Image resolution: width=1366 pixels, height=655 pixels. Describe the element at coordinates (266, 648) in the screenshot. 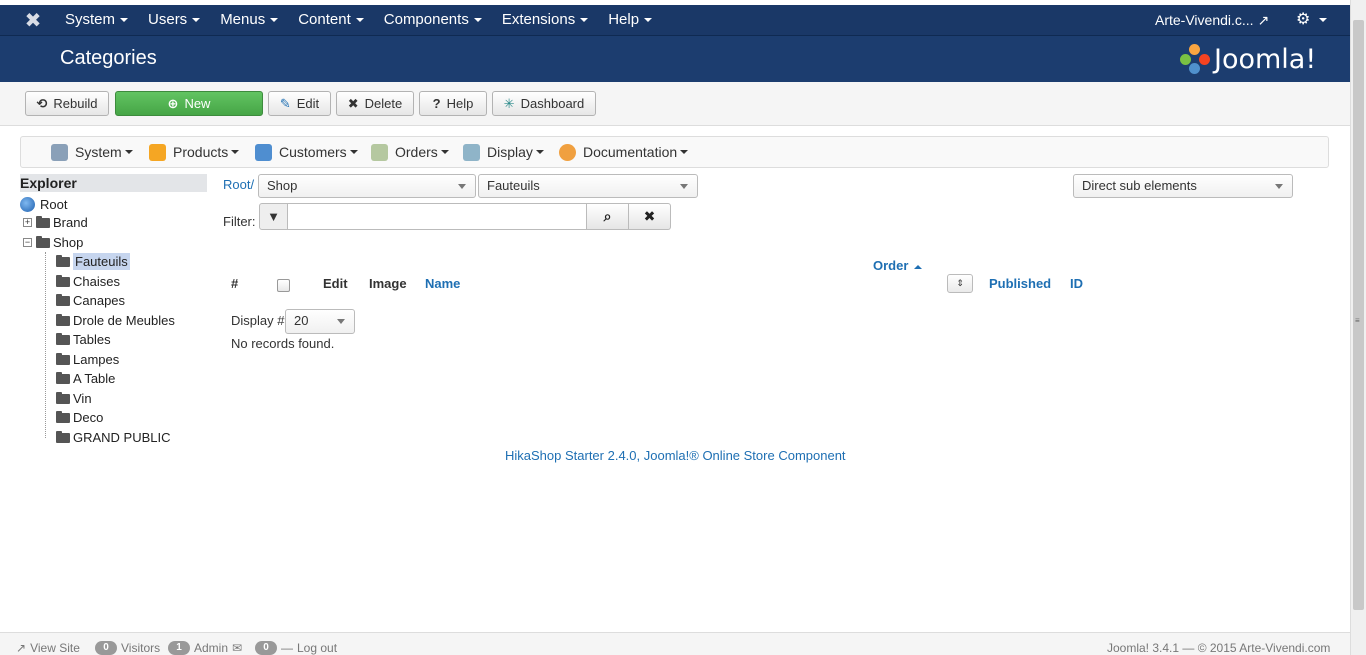

I see `messages-badge: 0` at that location.